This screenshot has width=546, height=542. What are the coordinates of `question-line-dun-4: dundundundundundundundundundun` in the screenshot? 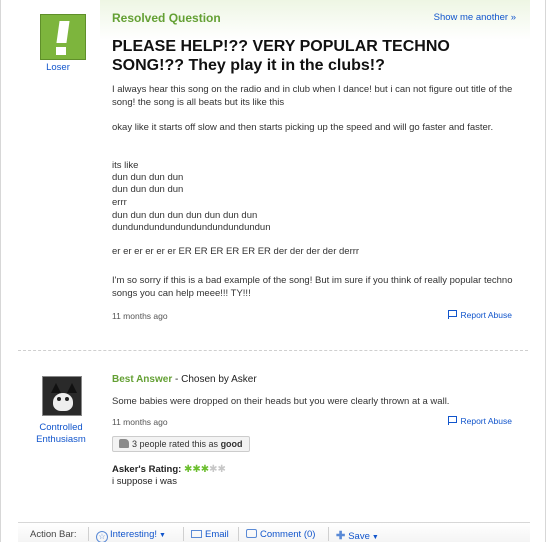 It's located at (191, 227).